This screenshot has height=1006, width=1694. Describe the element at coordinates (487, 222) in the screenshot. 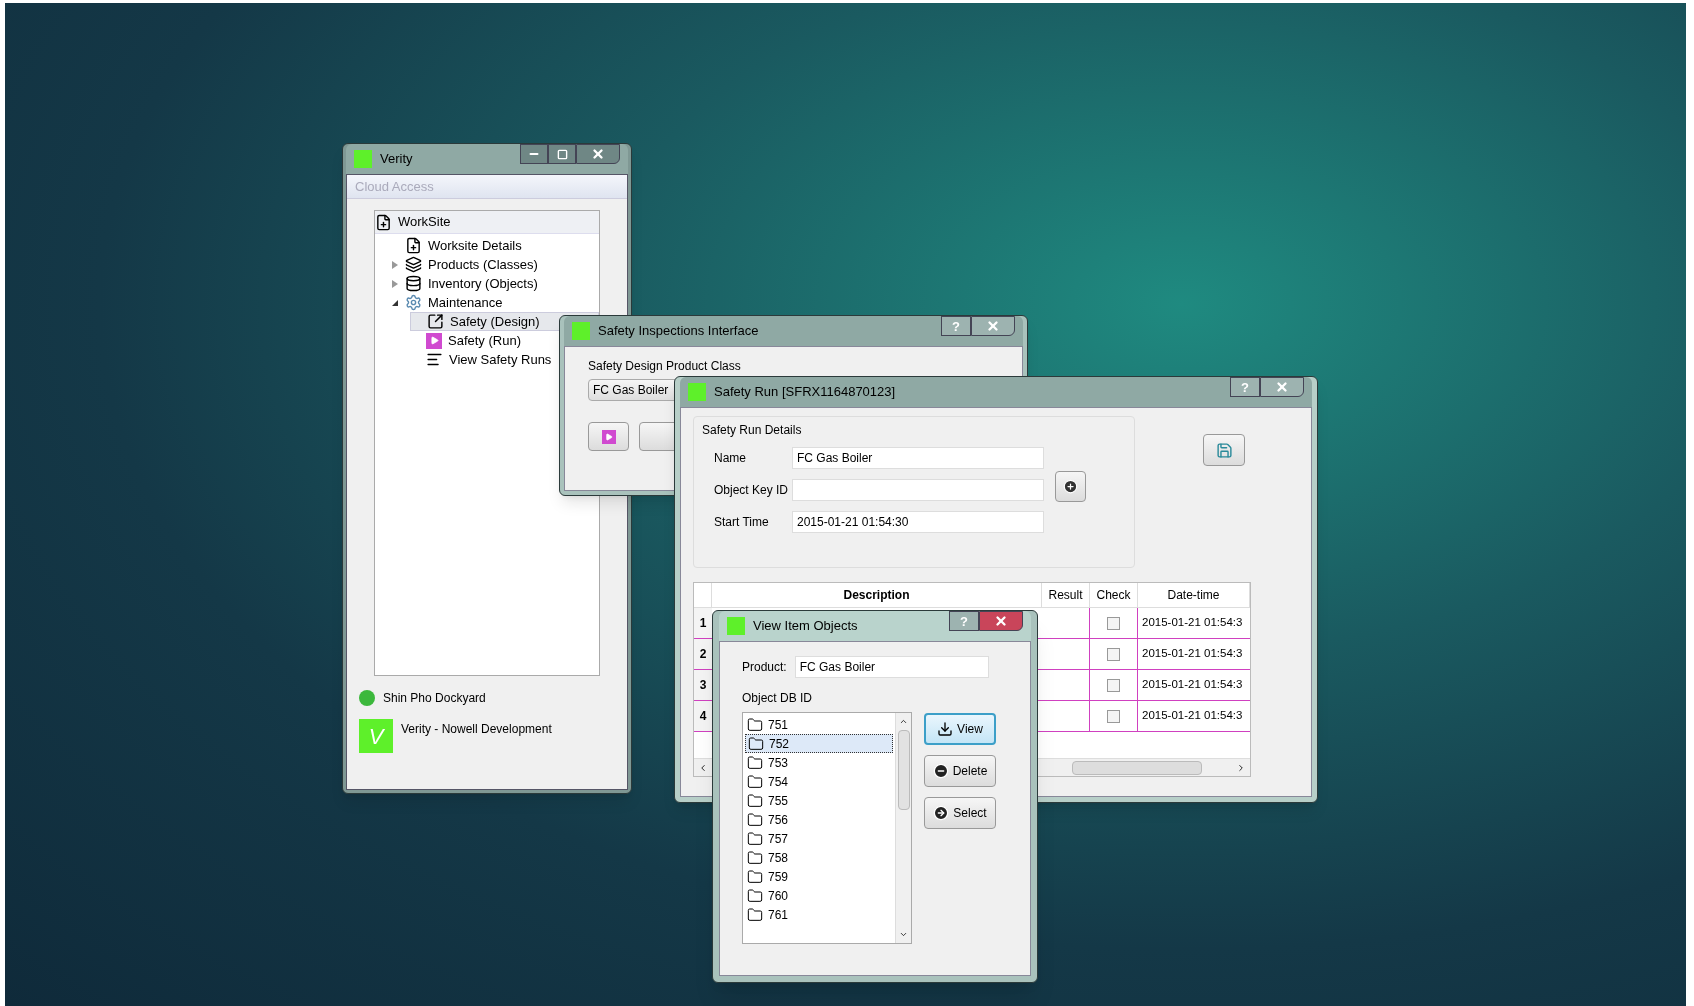

I see `tree-item: WorkSite` at that location.